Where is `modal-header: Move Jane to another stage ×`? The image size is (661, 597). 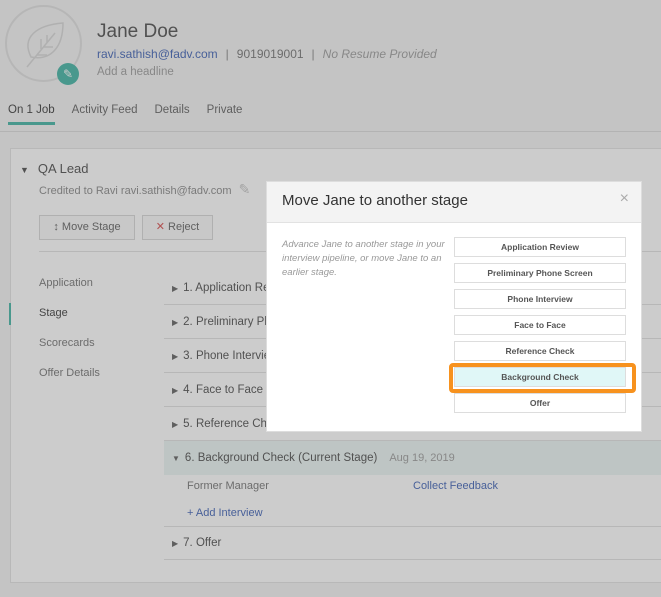
modal-header: Move Jane to another stage × is located at coordinates (454, 202).